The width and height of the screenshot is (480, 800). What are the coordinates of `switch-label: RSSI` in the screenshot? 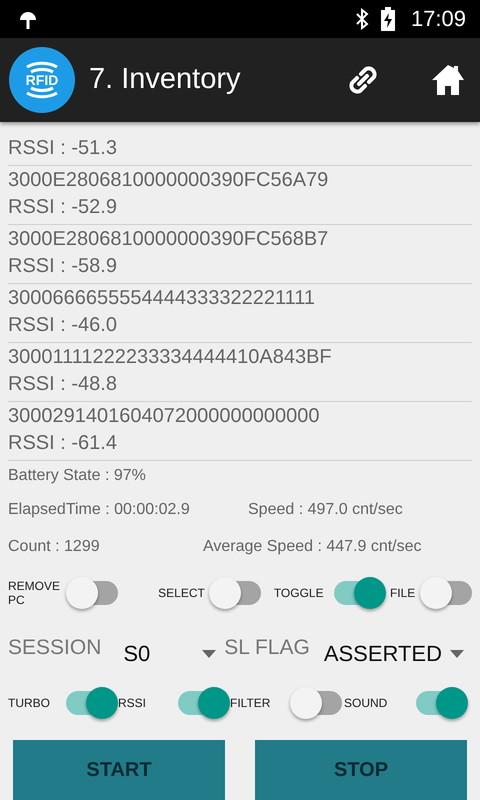 It's located at (133, 703).